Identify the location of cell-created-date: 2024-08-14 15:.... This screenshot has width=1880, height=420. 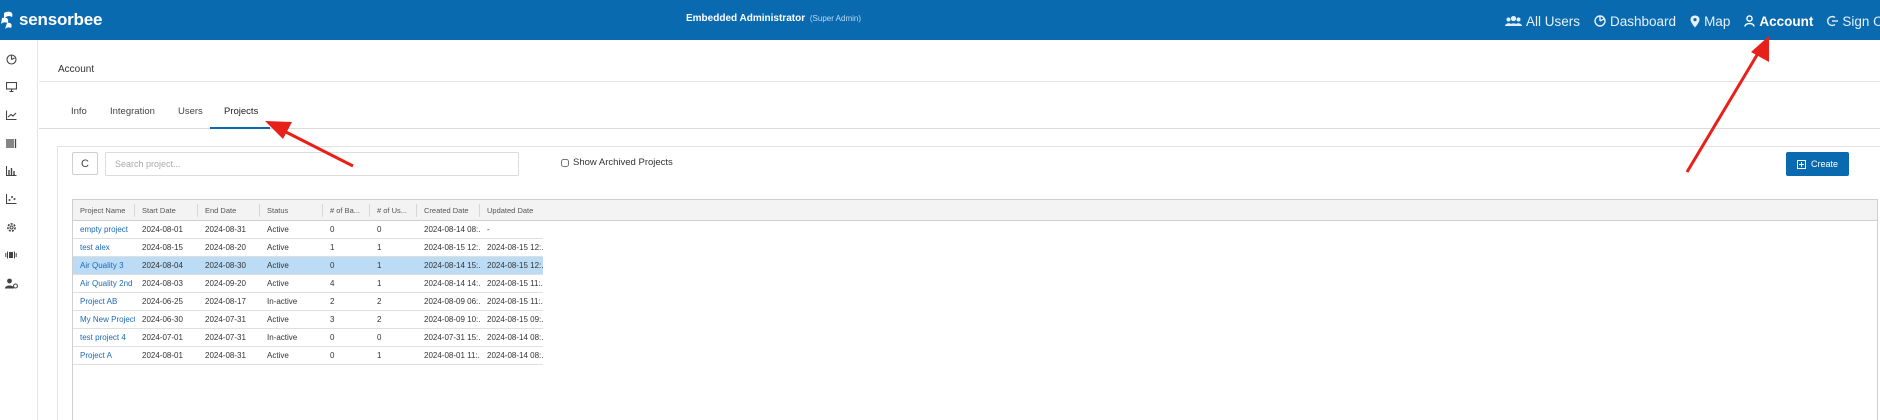
(452, 265).